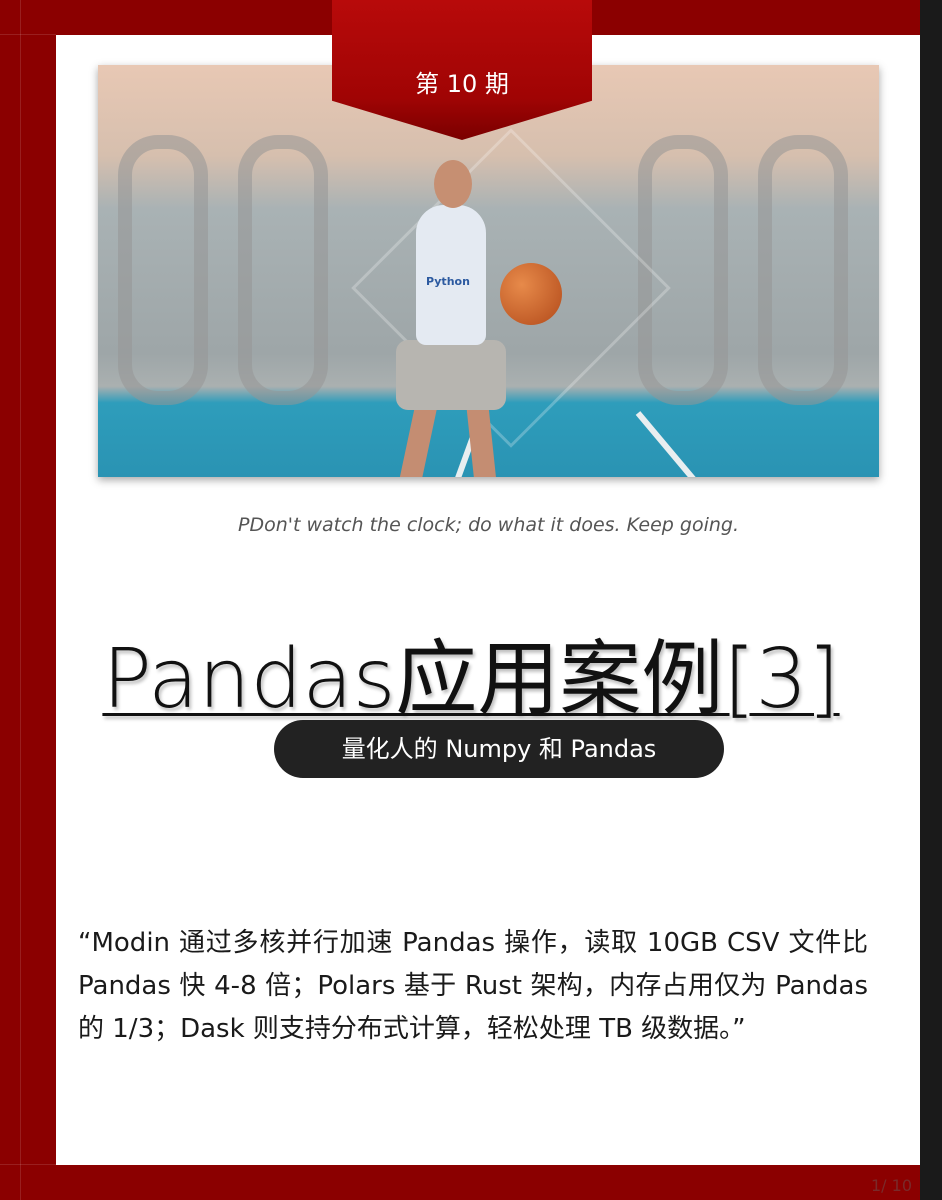 The image size is (942, 1200). Describe the element at coordinates (471, 679) in the screenshot. I see `page-title: Pandas应用案例[3]` at that location.